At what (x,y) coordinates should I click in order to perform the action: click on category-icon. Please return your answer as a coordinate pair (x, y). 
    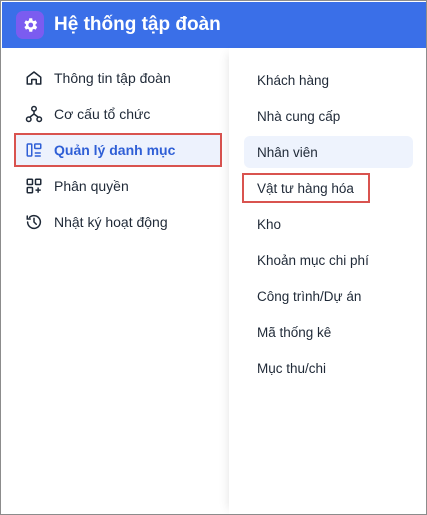
    Looking at the image, I should click on (34, 150).